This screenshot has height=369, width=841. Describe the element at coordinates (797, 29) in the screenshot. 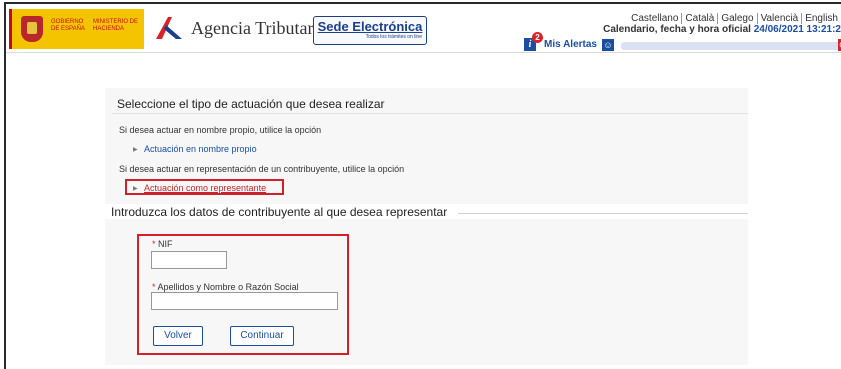

I see `datetime-value: 24/06/2021 13:21:2` at that location.